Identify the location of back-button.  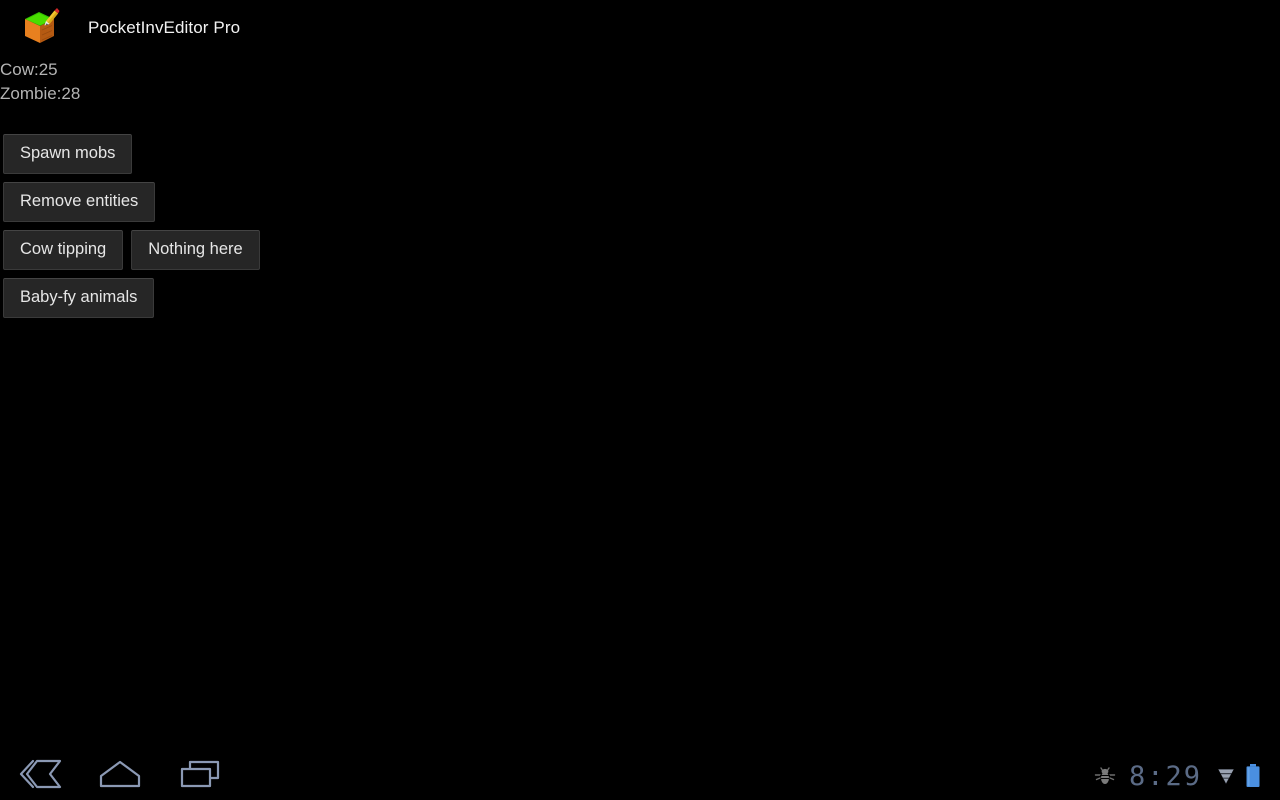
(40, 776).